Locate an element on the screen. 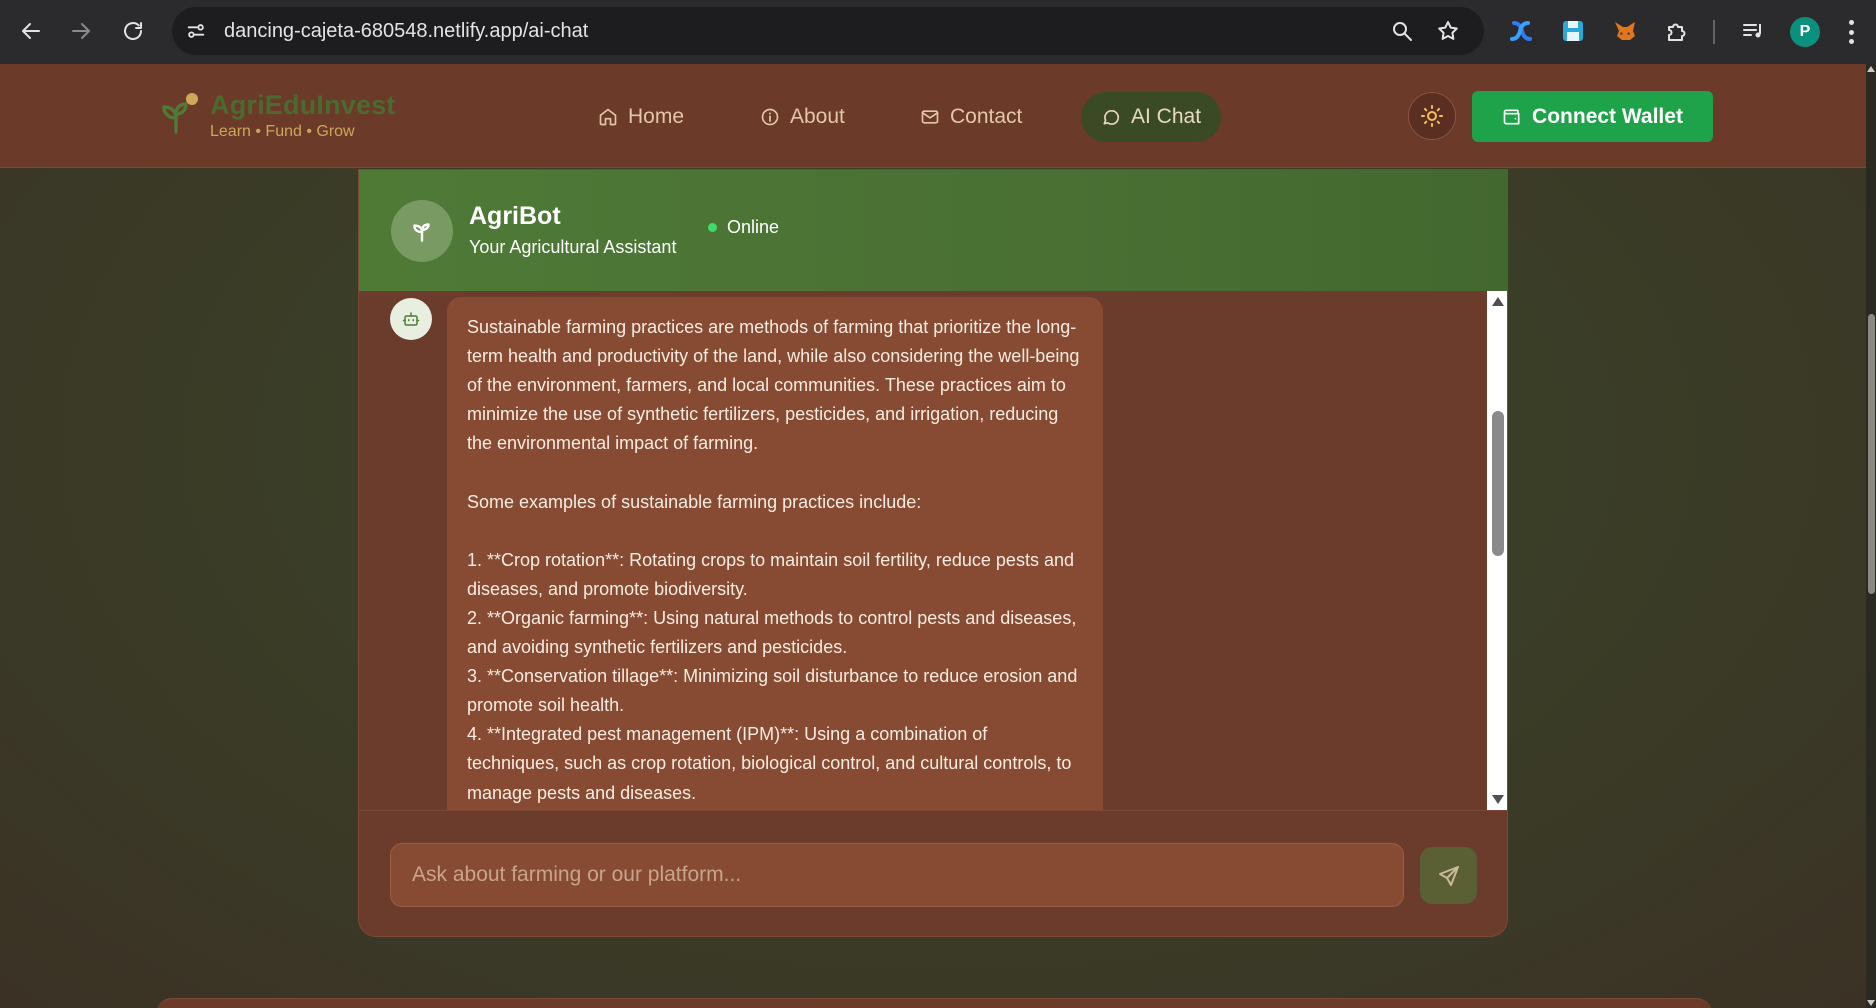 This screenshot has height=1008, width=1876. robot-icon is located at coordinates (411, 319).